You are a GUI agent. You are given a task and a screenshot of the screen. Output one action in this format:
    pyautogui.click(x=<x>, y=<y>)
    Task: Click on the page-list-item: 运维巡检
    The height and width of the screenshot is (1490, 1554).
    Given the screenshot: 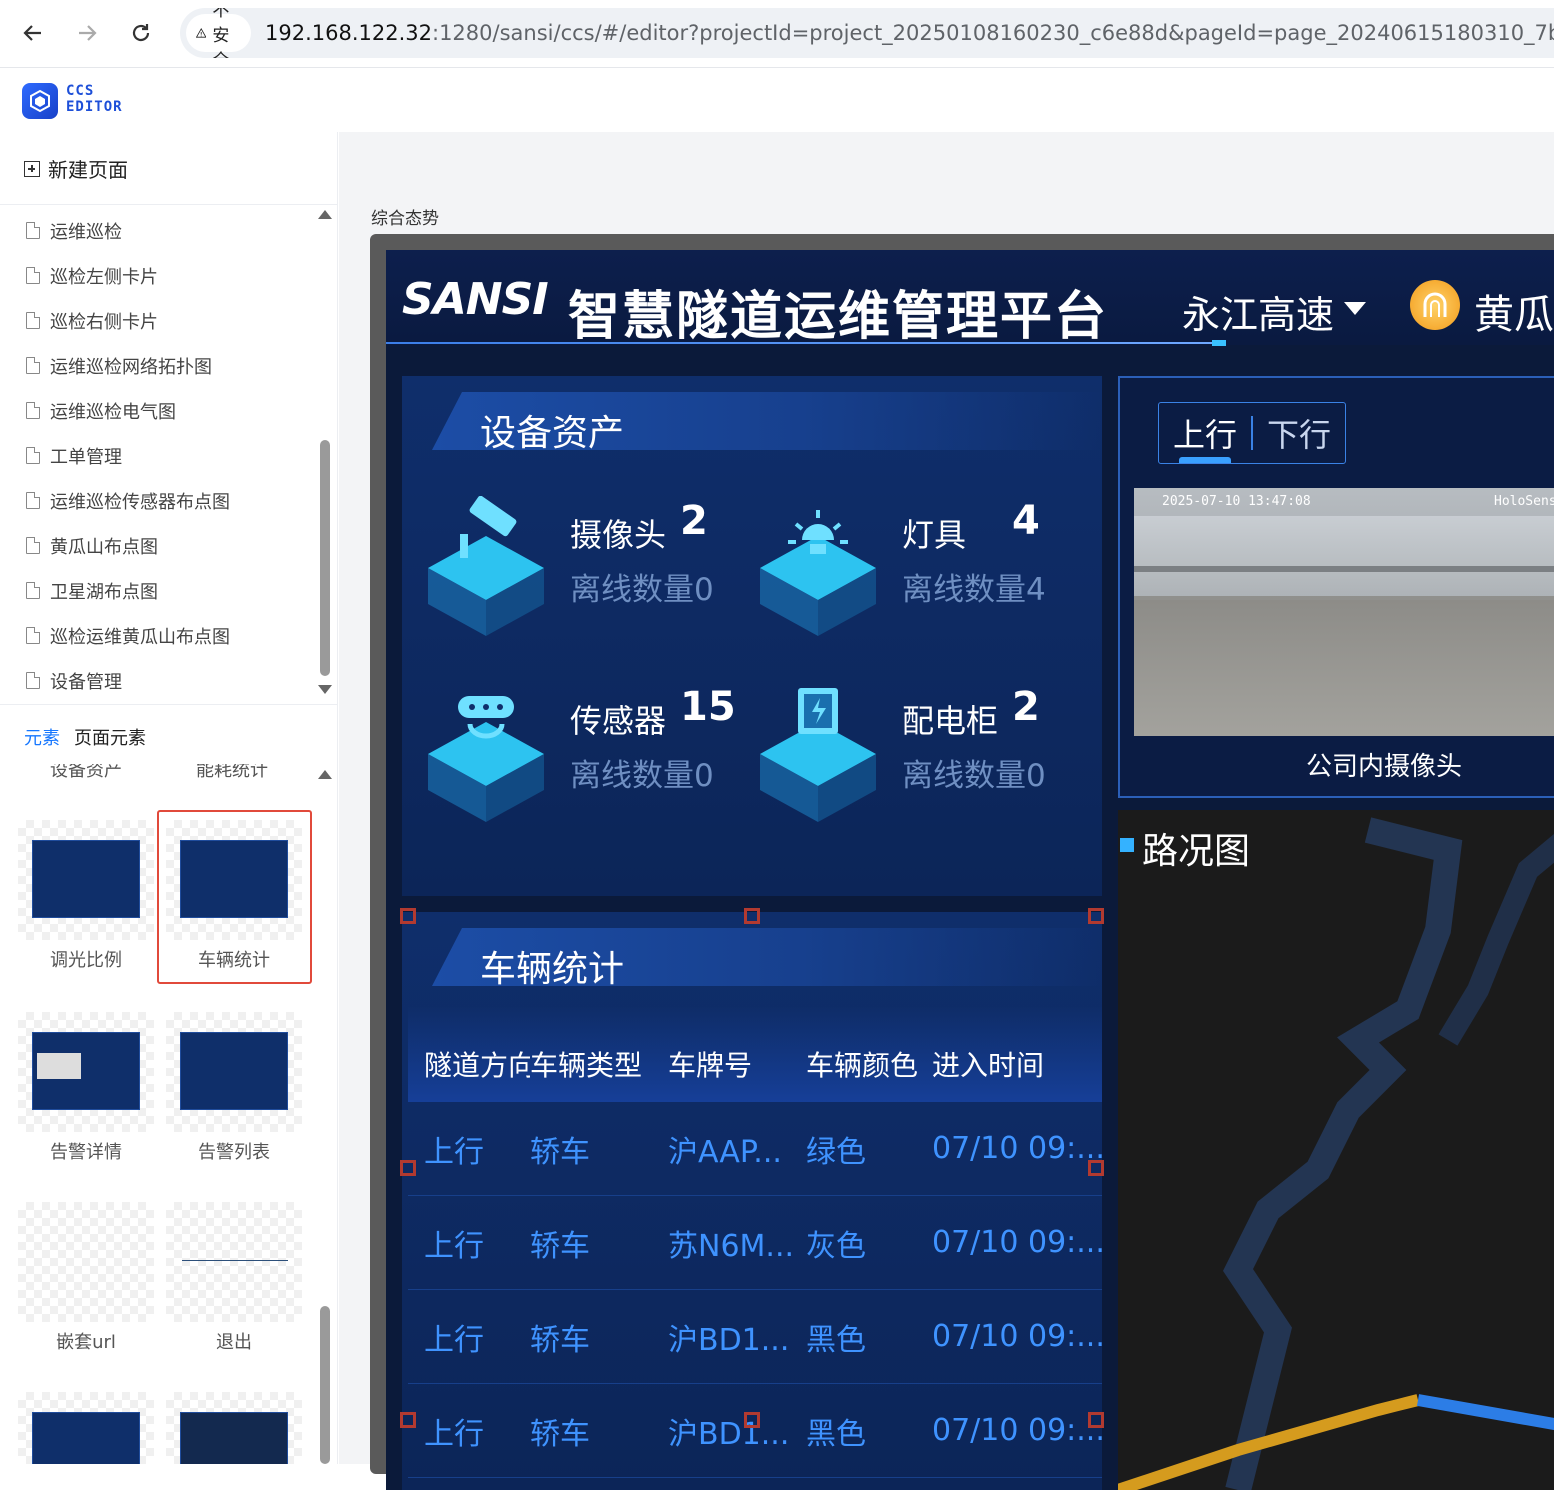 What is the action you would take?
    pyautogui.click(x=155, y=230)
    